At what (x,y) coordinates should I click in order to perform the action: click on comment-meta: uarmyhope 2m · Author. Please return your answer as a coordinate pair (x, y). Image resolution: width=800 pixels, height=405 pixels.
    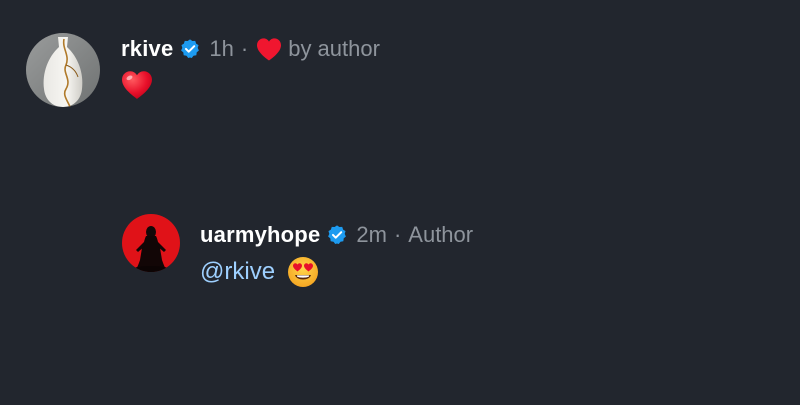
    Looking at the image, I should click on (336, 235).